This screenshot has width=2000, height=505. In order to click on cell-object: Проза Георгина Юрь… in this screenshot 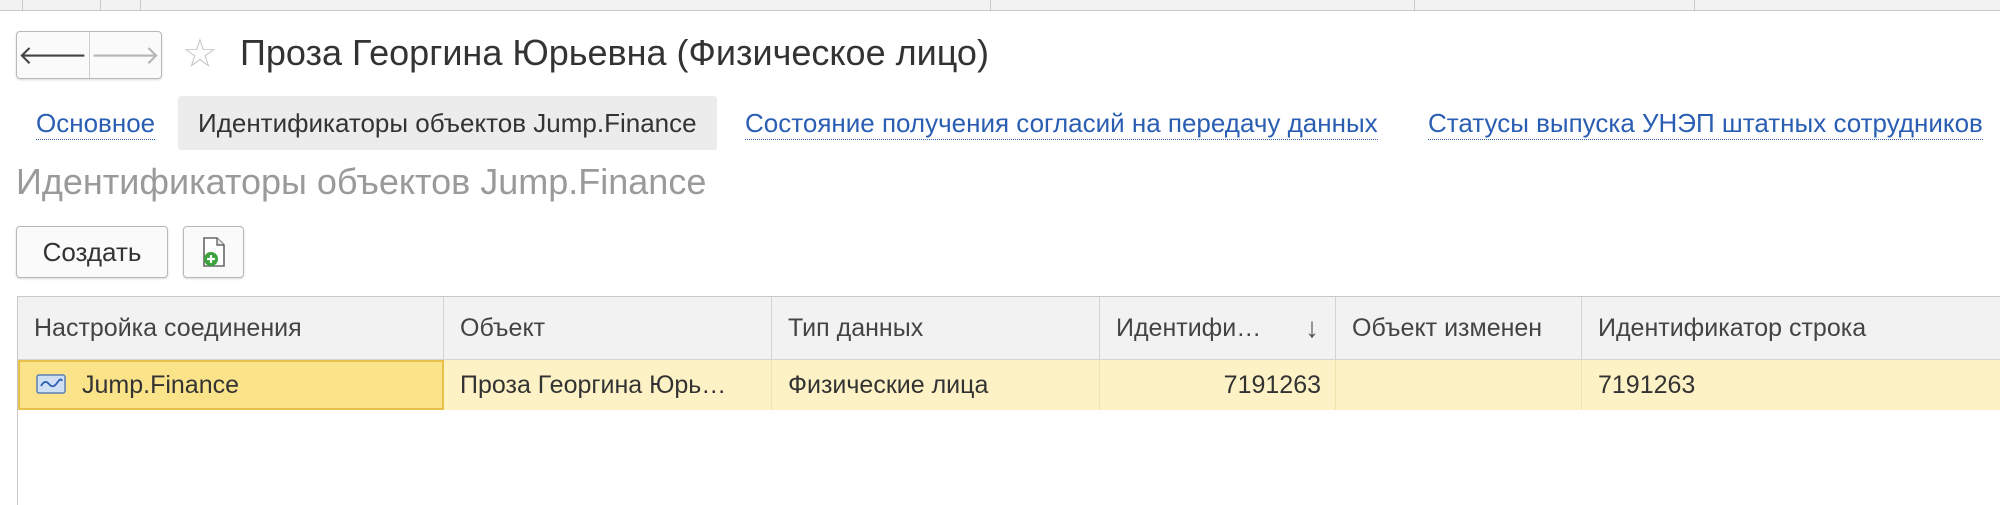, I will do `click(608, 385)`.